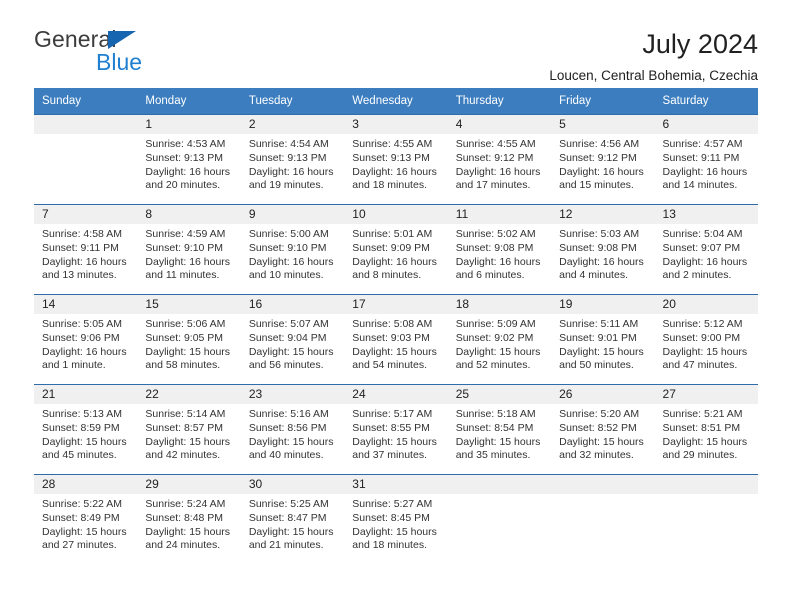  Describe the element at coordinates (396, 125) in the screenshot. I see `day-number: 3` at that location.